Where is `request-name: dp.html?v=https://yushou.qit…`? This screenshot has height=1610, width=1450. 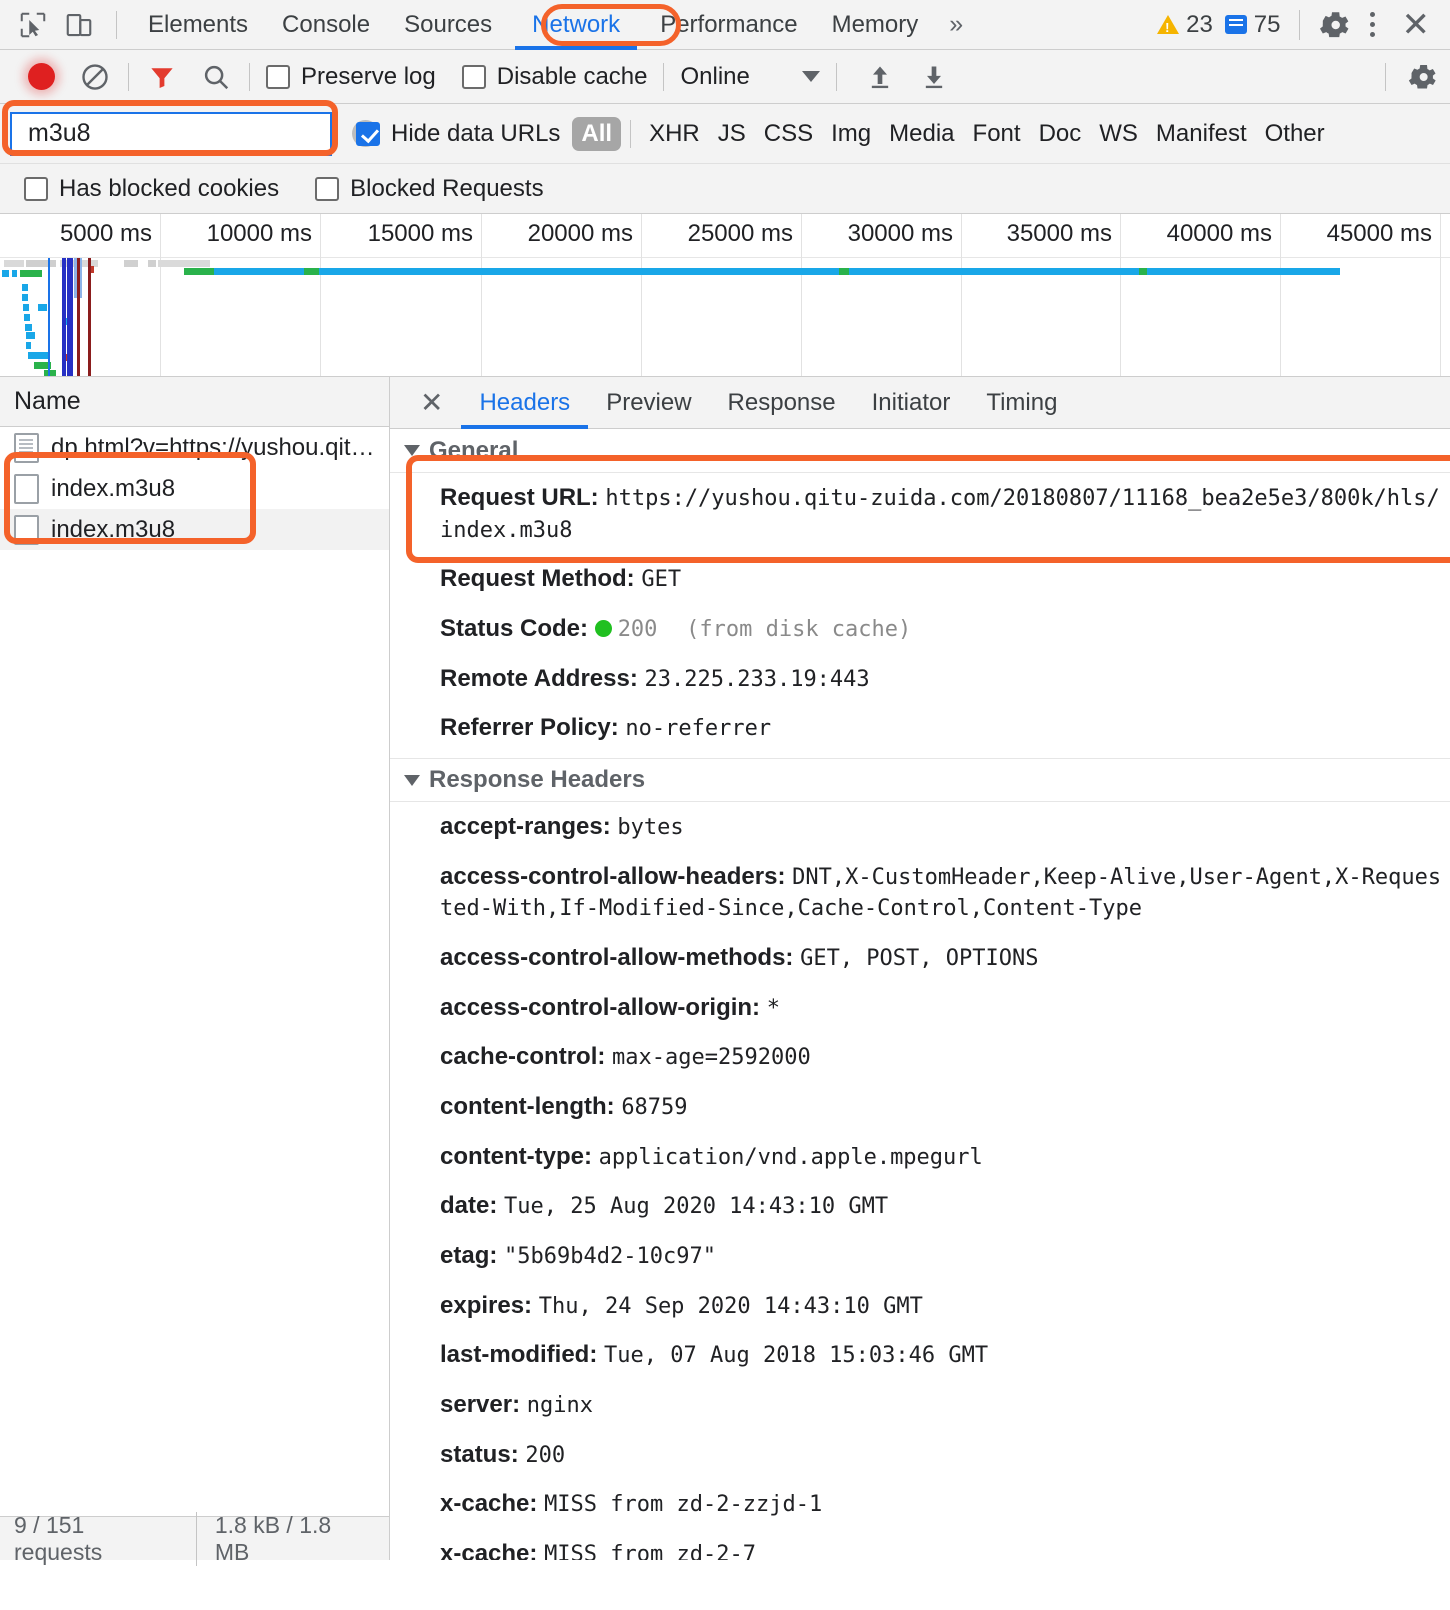 request-name: dp.html?v=https://yushou.qit… is located at coordinates (213, 447).